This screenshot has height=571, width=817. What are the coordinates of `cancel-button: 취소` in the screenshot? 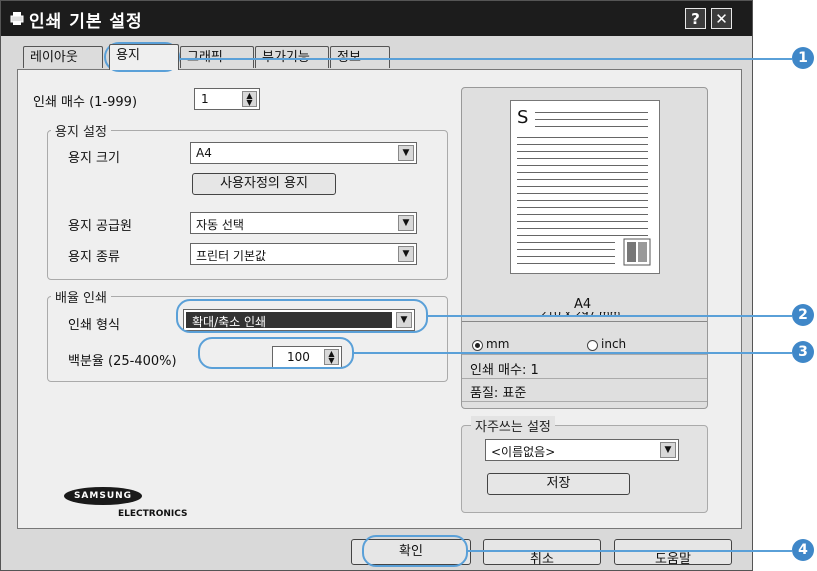 It's located at (542, 552).